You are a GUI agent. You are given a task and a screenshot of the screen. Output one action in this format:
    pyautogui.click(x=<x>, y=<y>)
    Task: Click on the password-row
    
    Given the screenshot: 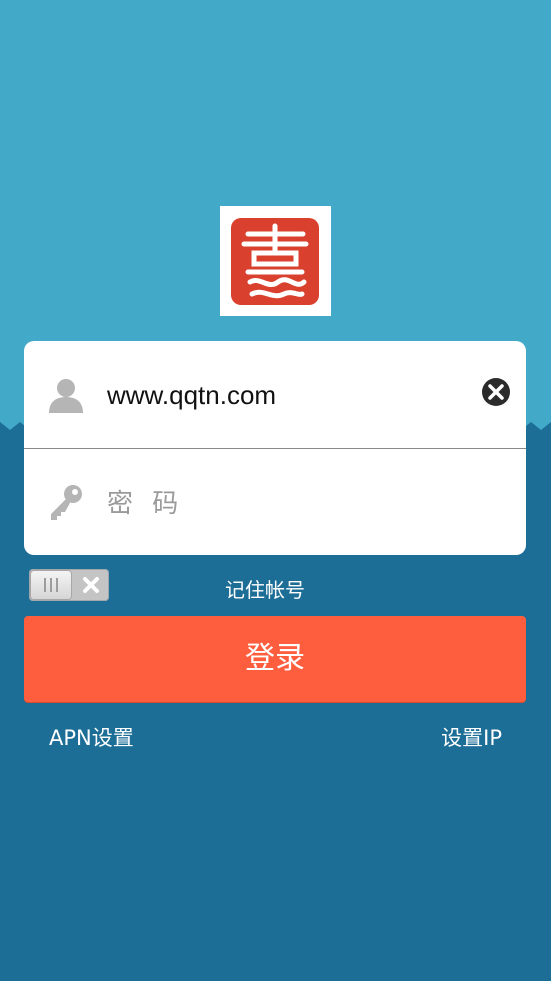 What is the action you would take?
    pyautogui.click(x=275, y=502)
    